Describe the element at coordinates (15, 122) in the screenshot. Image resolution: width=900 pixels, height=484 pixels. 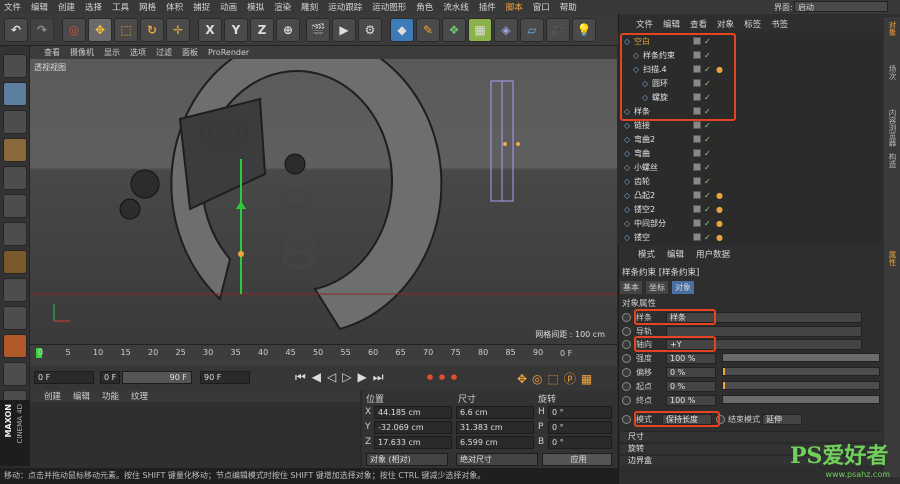
I see `texture-mode-icon` at that location.